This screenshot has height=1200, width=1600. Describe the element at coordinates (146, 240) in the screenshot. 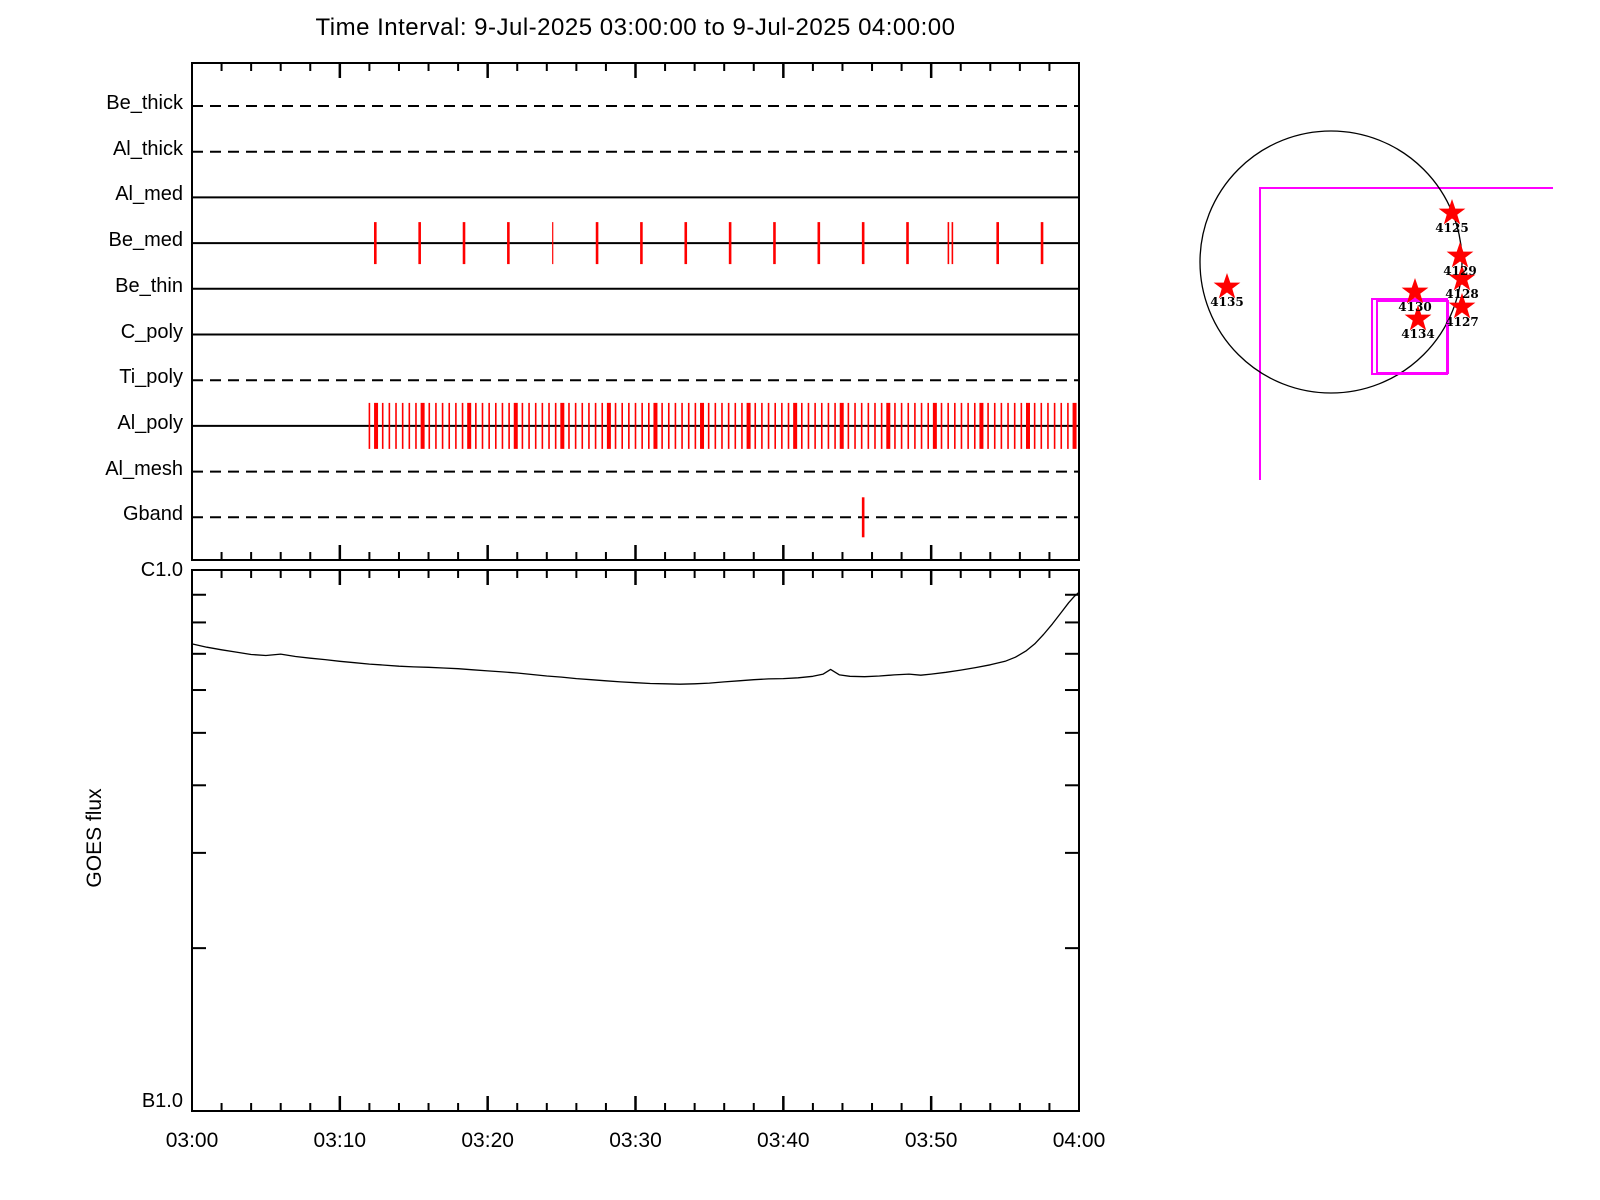

I see `filter-label-Be_med: Be_med` at that location.